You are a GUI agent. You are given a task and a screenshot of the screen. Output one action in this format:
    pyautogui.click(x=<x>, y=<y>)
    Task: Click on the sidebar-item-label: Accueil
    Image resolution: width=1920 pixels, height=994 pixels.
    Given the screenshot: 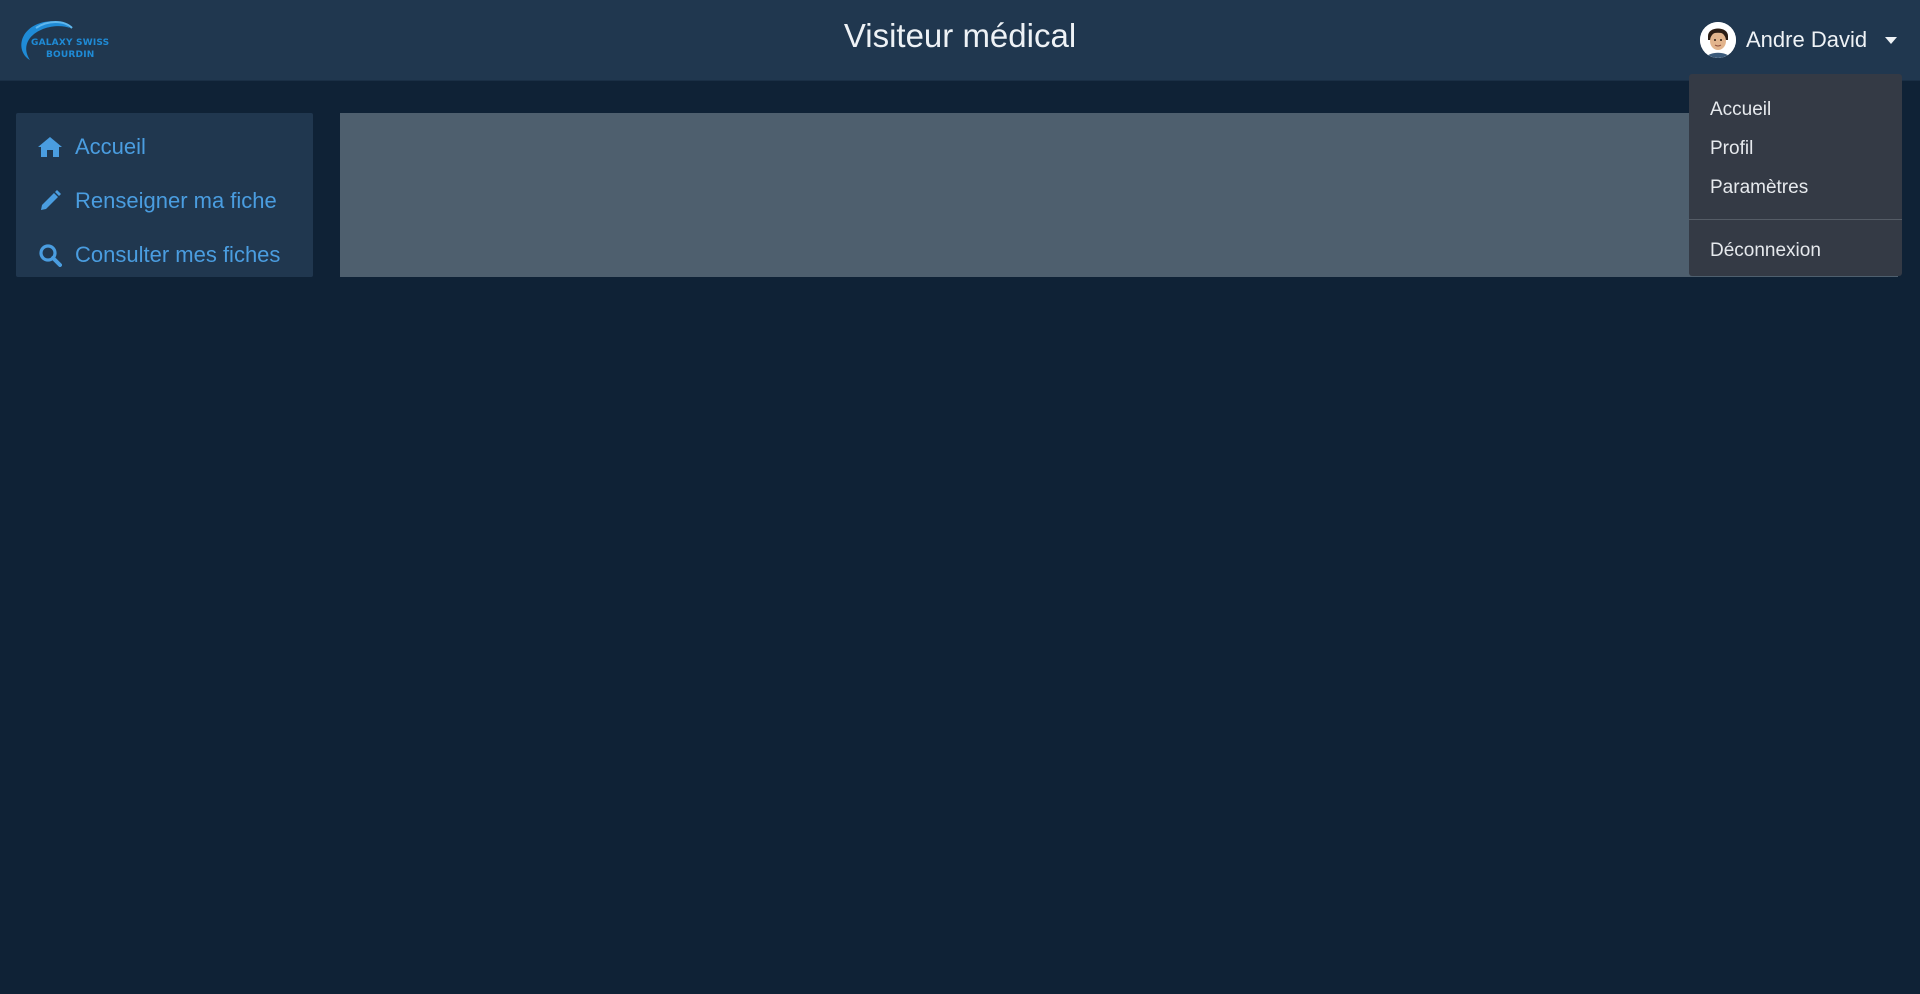 What is the action you would take?
    pyautogui.click(x=110, y=146)
    